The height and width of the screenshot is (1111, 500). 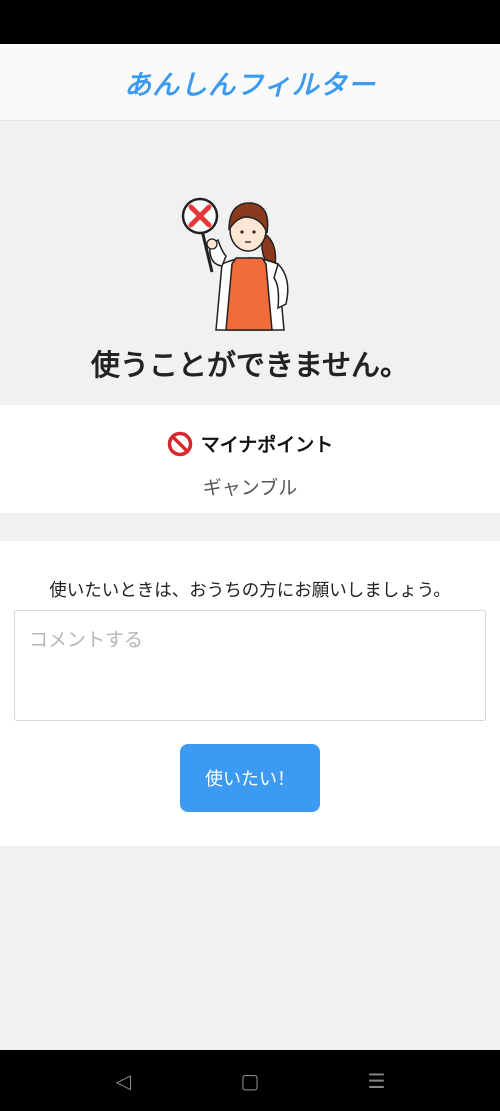 I want to click on prohibited-icon, so click(x=179, y=443).